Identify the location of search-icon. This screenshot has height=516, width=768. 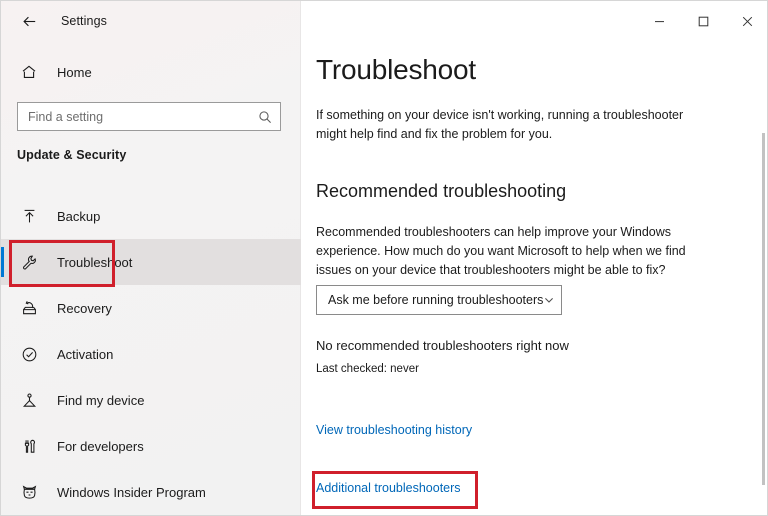
(265, 117).